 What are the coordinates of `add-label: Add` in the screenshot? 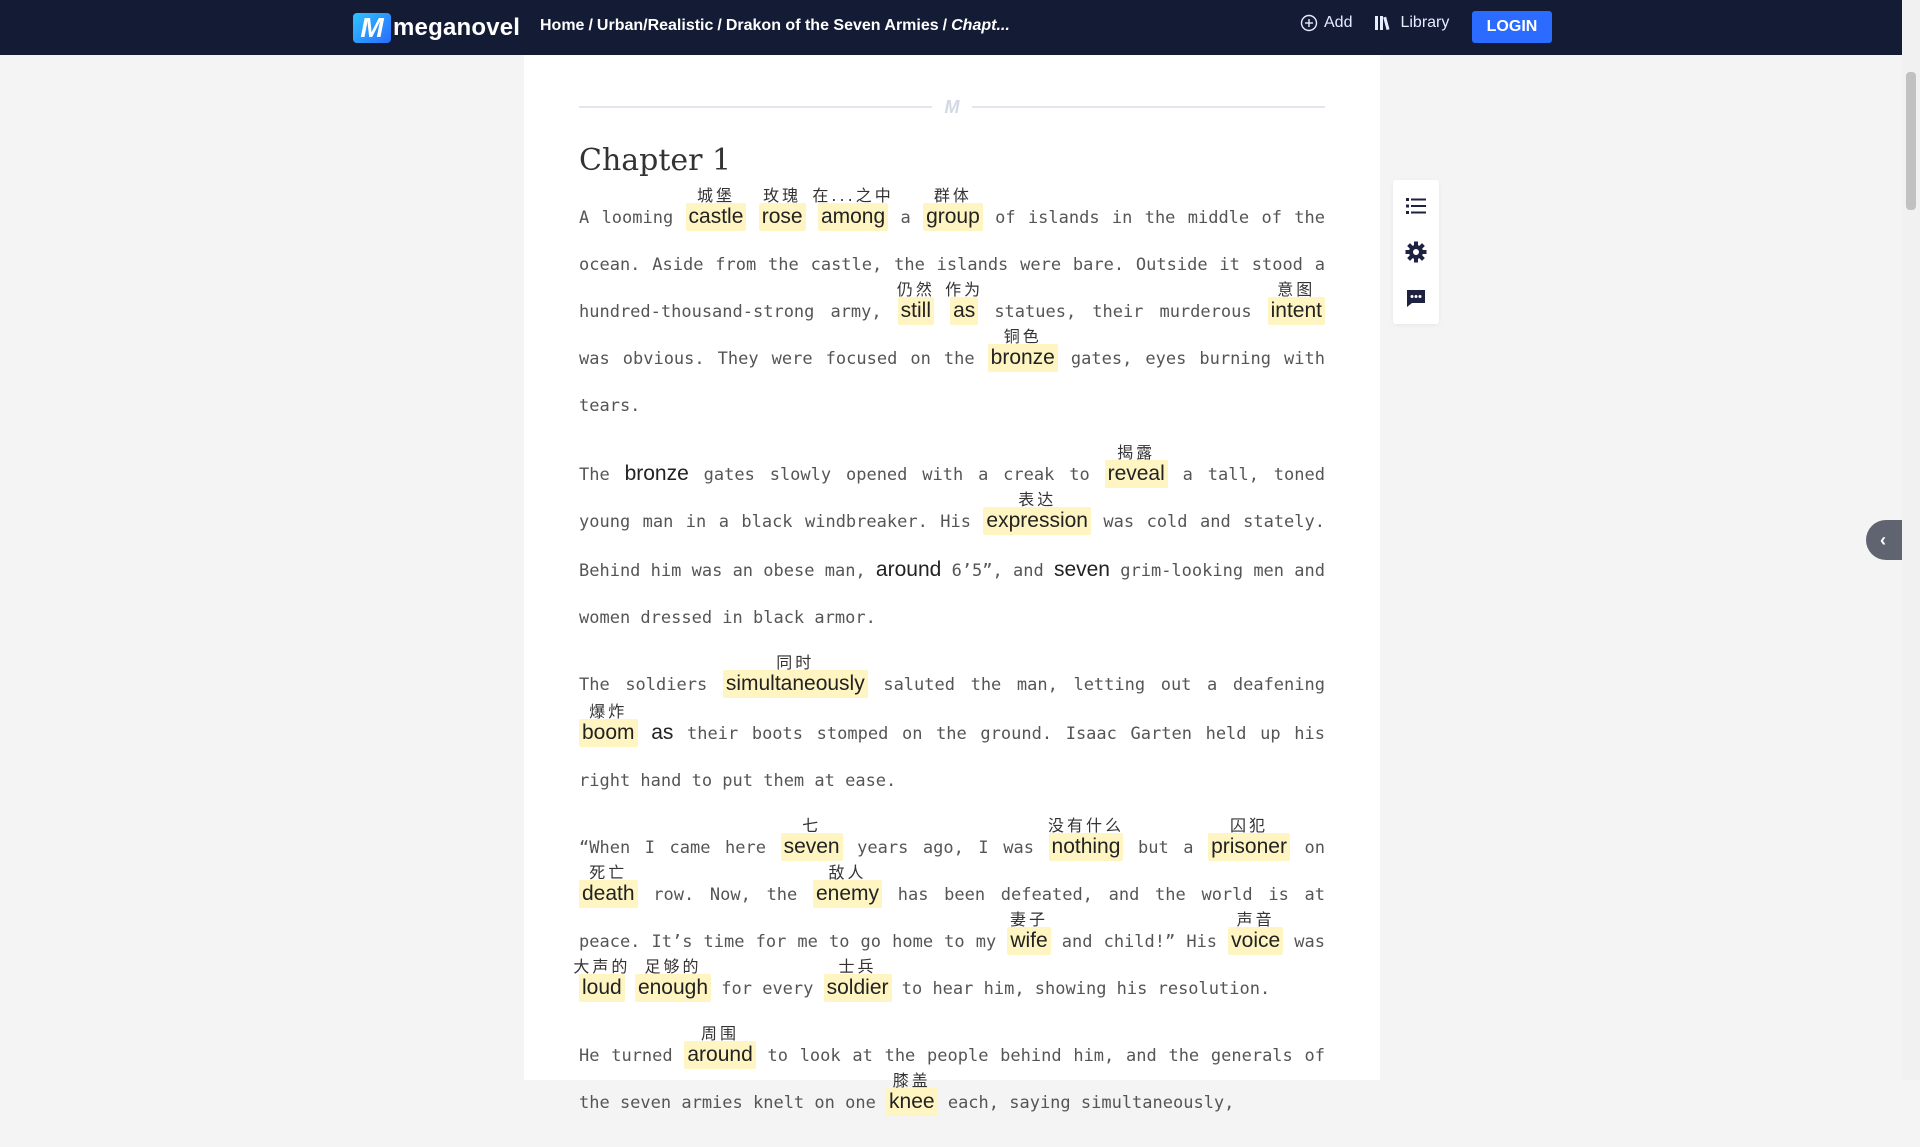 It's located at (1338, 22).